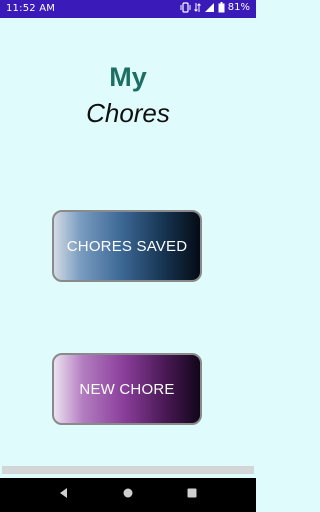  I want to click on status-icons: 81%, so click(215, 7).